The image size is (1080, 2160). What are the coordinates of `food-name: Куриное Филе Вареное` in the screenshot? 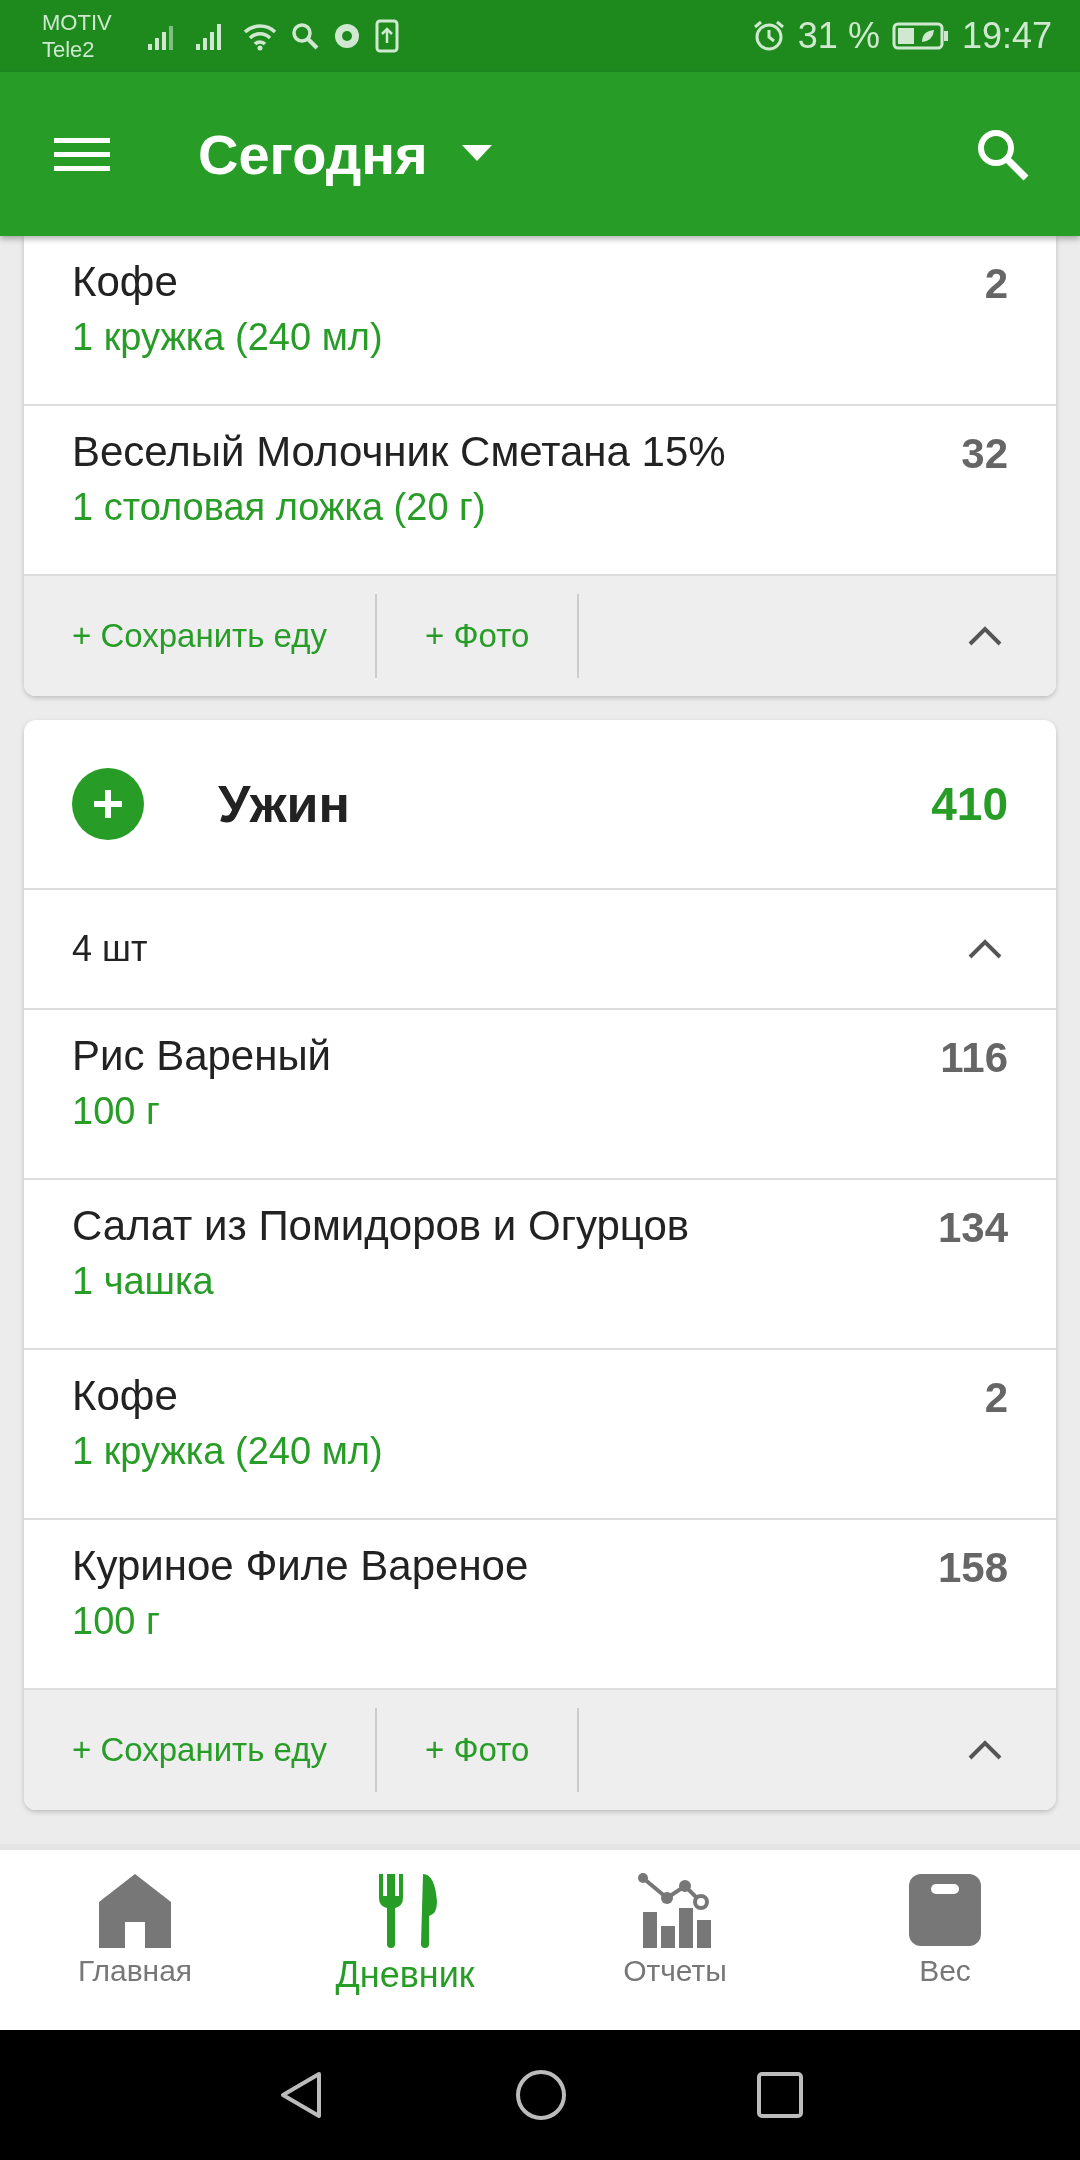 It's located at (301, 1566).